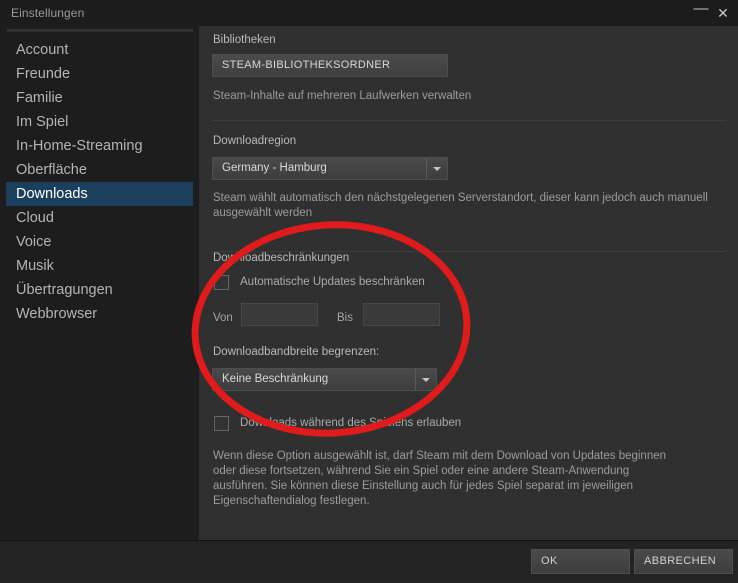 The height and width of the screenshot is (583, 738). I want to click on sidebar-item-familie: Familie, so click(99, 98).